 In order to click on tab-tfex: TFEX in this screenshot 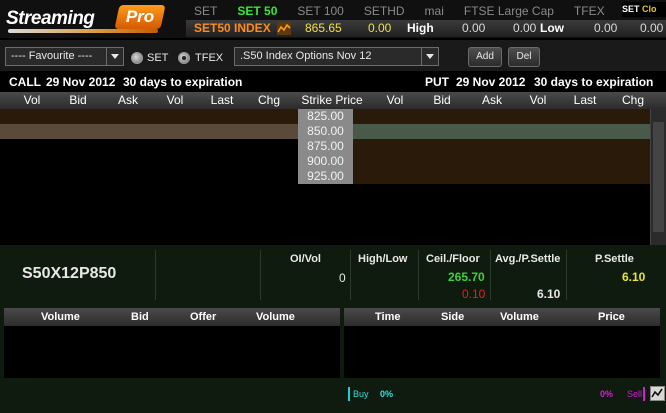, I will do `click(589, 11)`.